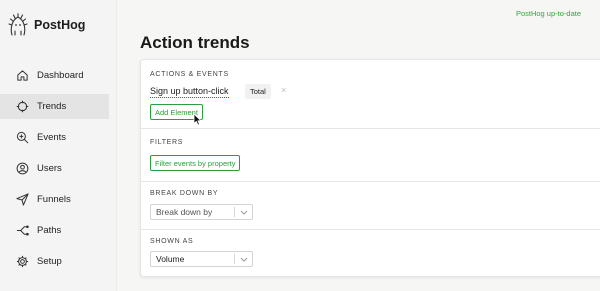 The image size is (600, 291). I want to click on sidebar-item-setup: Setup, so click(54, 261).